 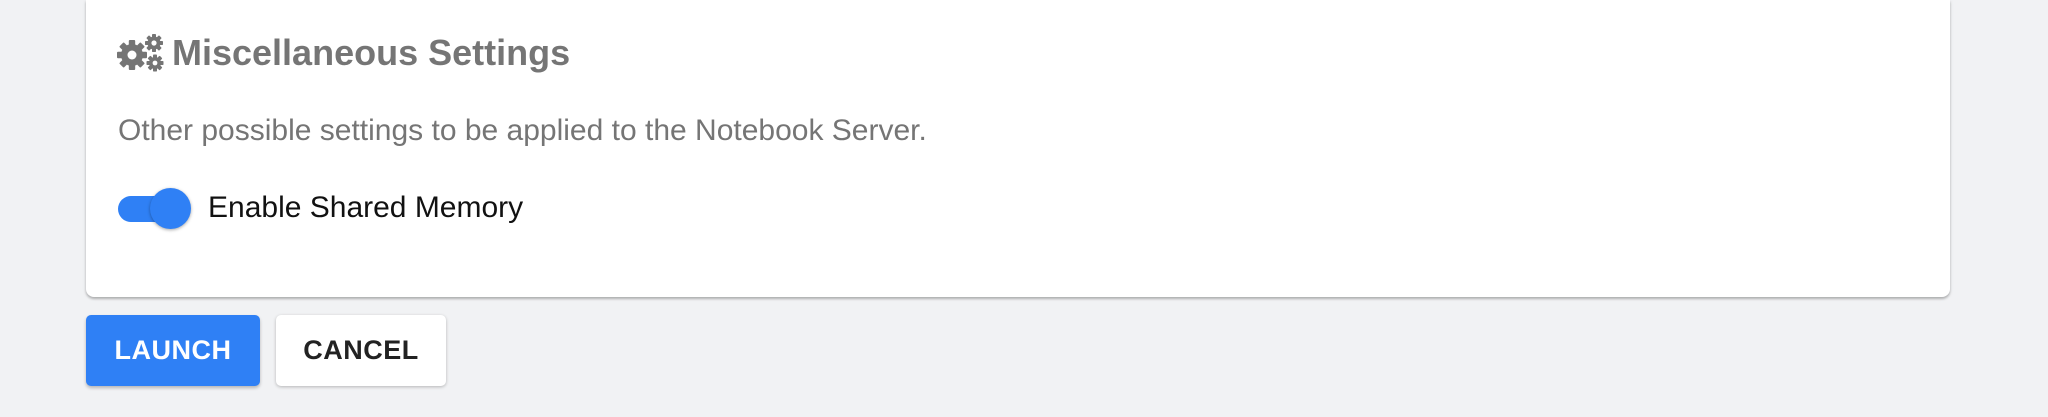 What do you see at coordinates (365, 208) in the screenshot?
I see `shared-memory-label: Enable Shared Memory` at bounding box center [365, 208].